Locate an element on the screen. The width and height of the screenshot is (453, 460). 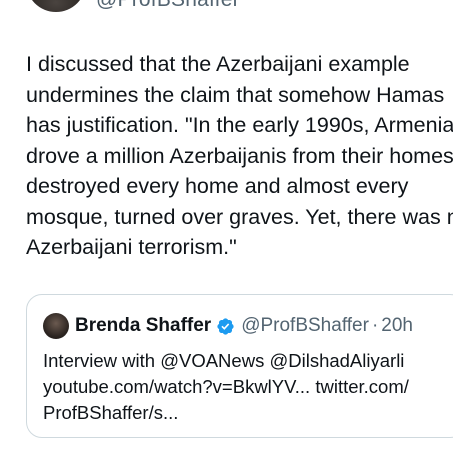
verified-badge-icon is located at coordinates (225, 326).